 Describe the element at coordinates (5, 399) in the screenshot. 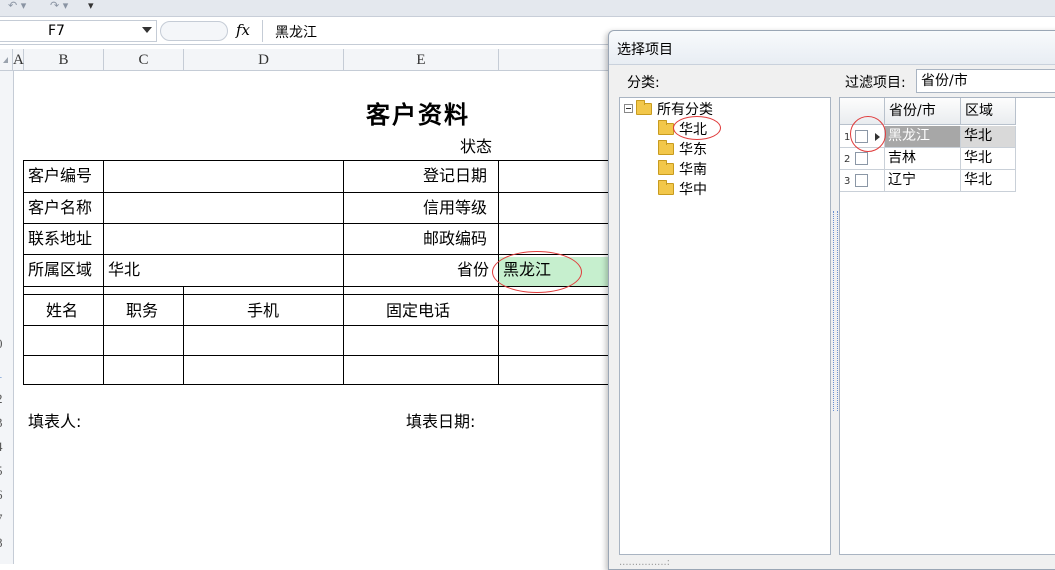

I see `row-header-12: 2` at that location.